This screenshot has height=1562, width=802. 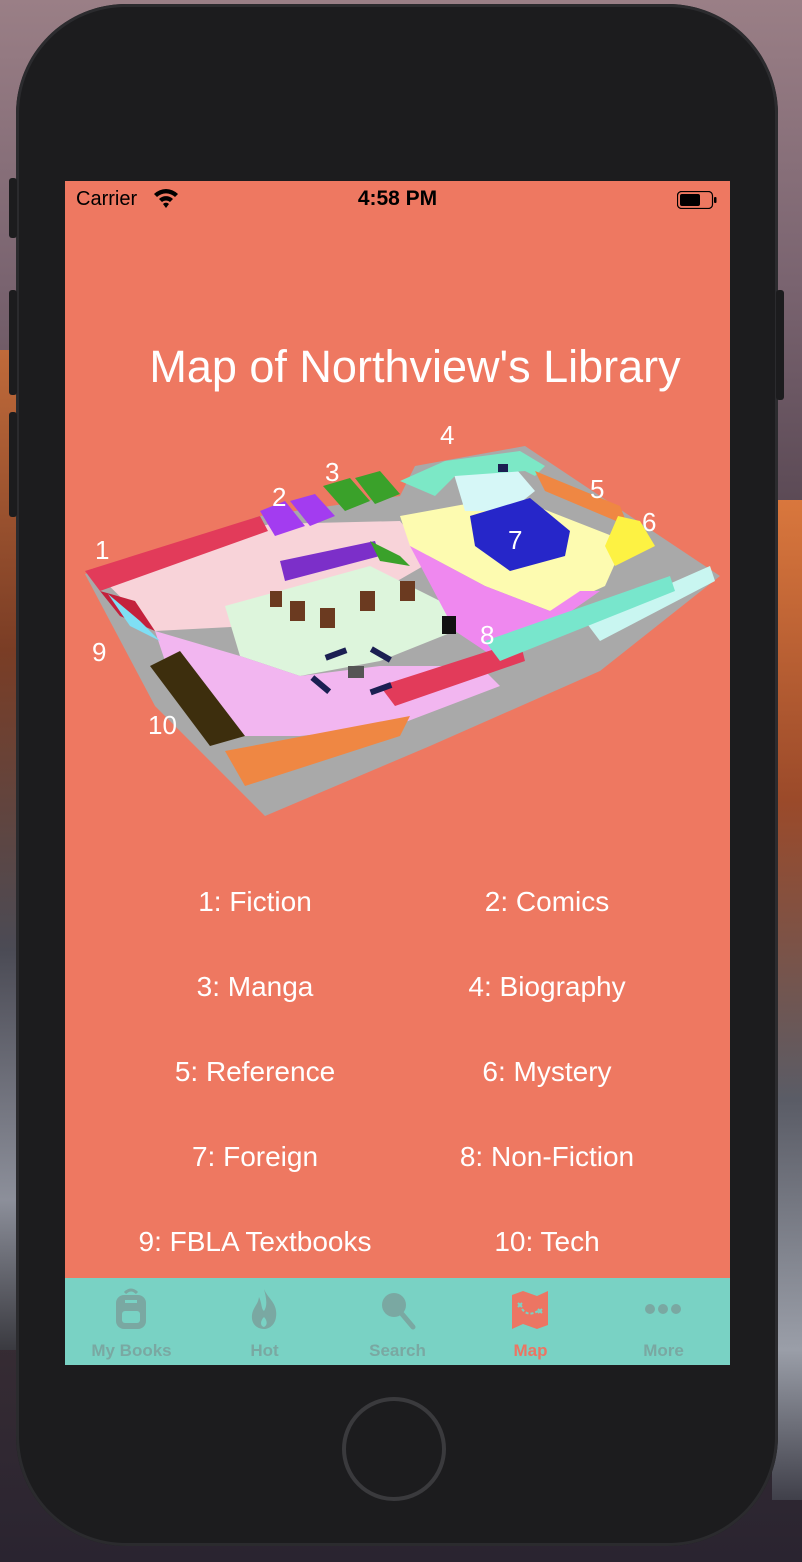 I want to click on tab-my-books-label: My Books, so click(x=131, y=1350).